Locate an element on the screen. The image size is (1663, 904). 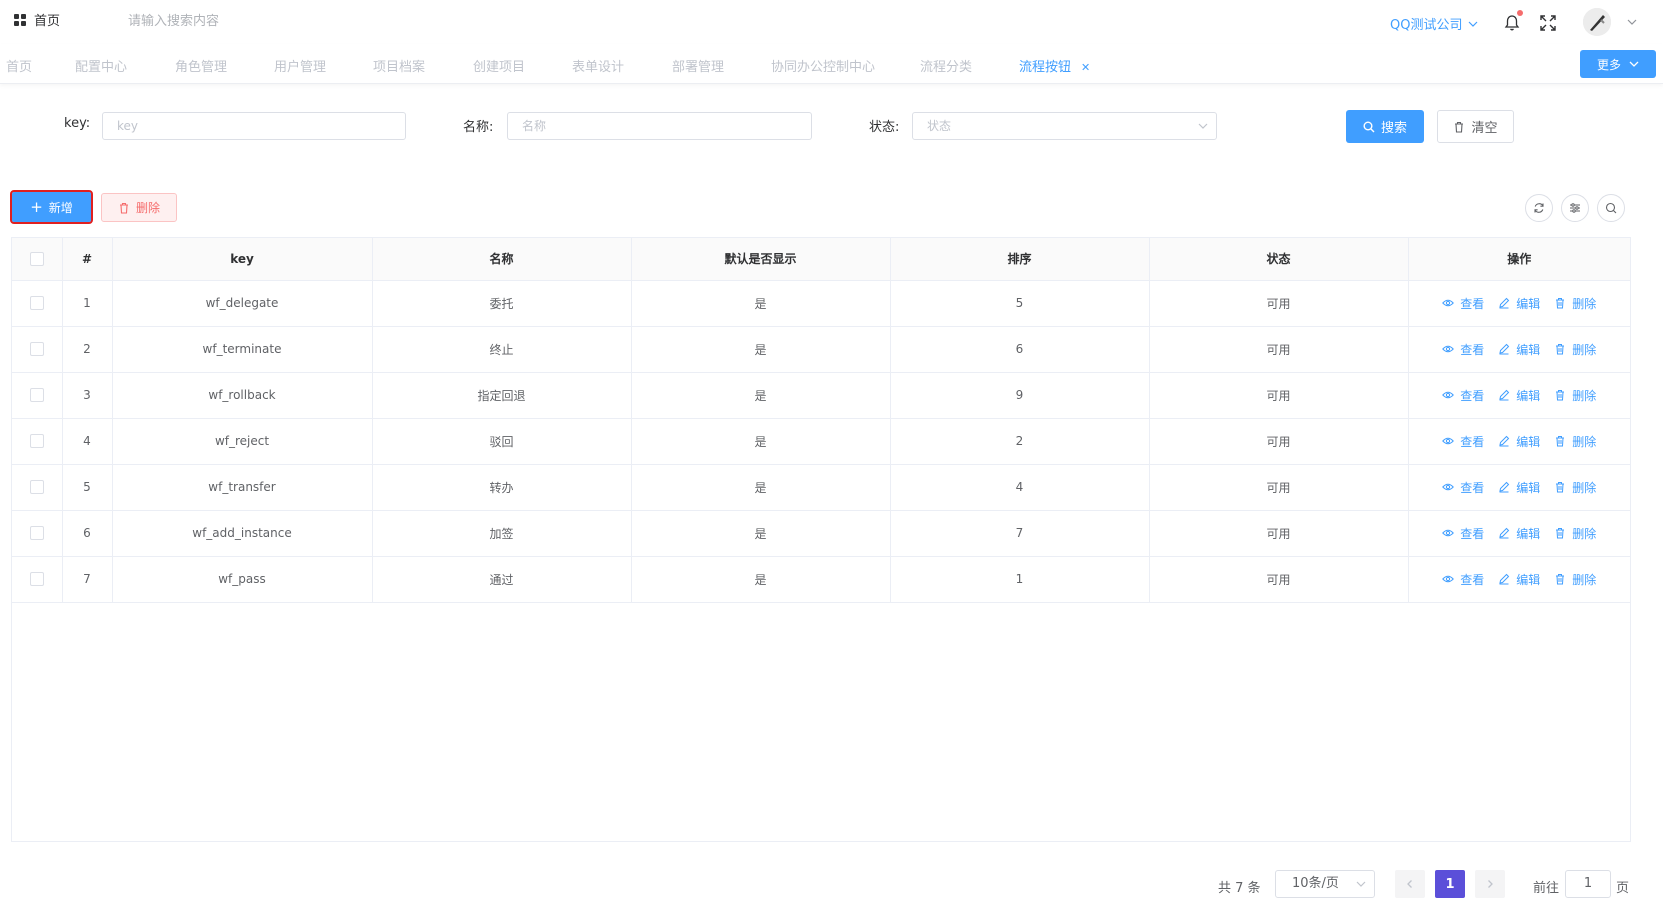
table-row: 5 wf_transfer 转办是 4 可用 查看 编辑 删除 is located at coordinates (821, 487).